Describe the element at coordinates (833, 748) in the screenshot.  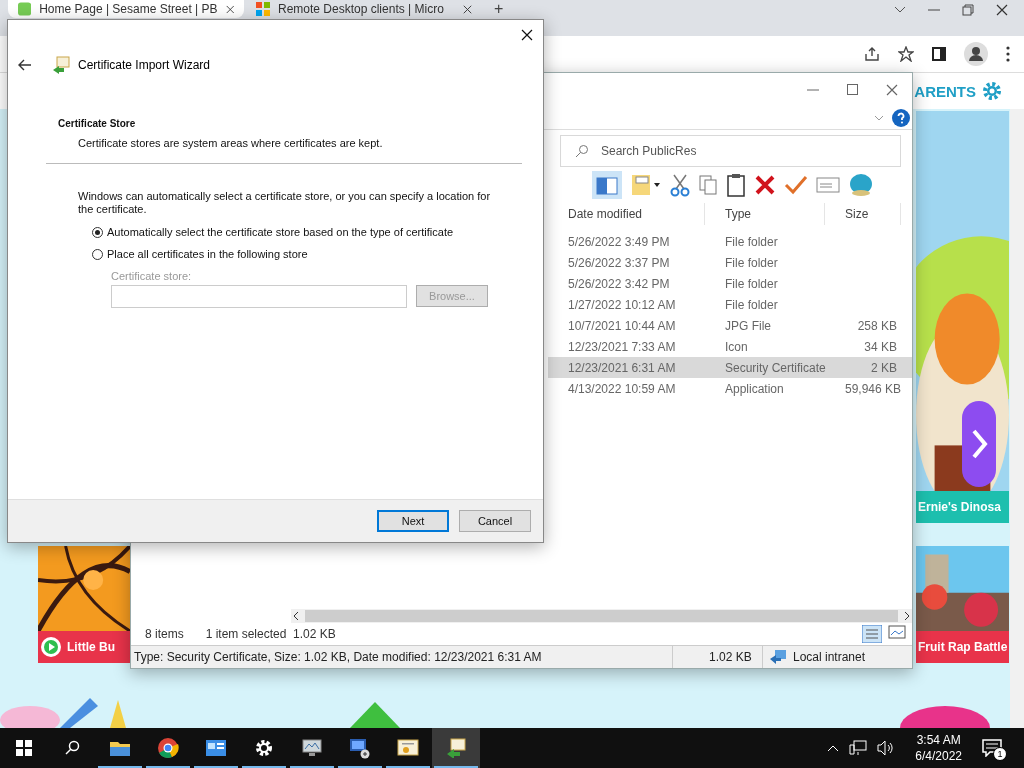
I see `chevron-up-icon` at that location.